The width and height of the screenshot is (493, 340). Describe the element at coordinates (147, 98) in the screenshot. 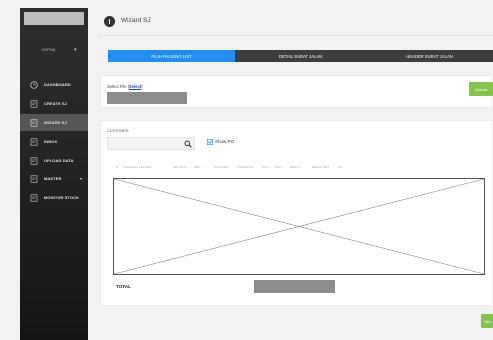

I see `file-name-field` at that location.